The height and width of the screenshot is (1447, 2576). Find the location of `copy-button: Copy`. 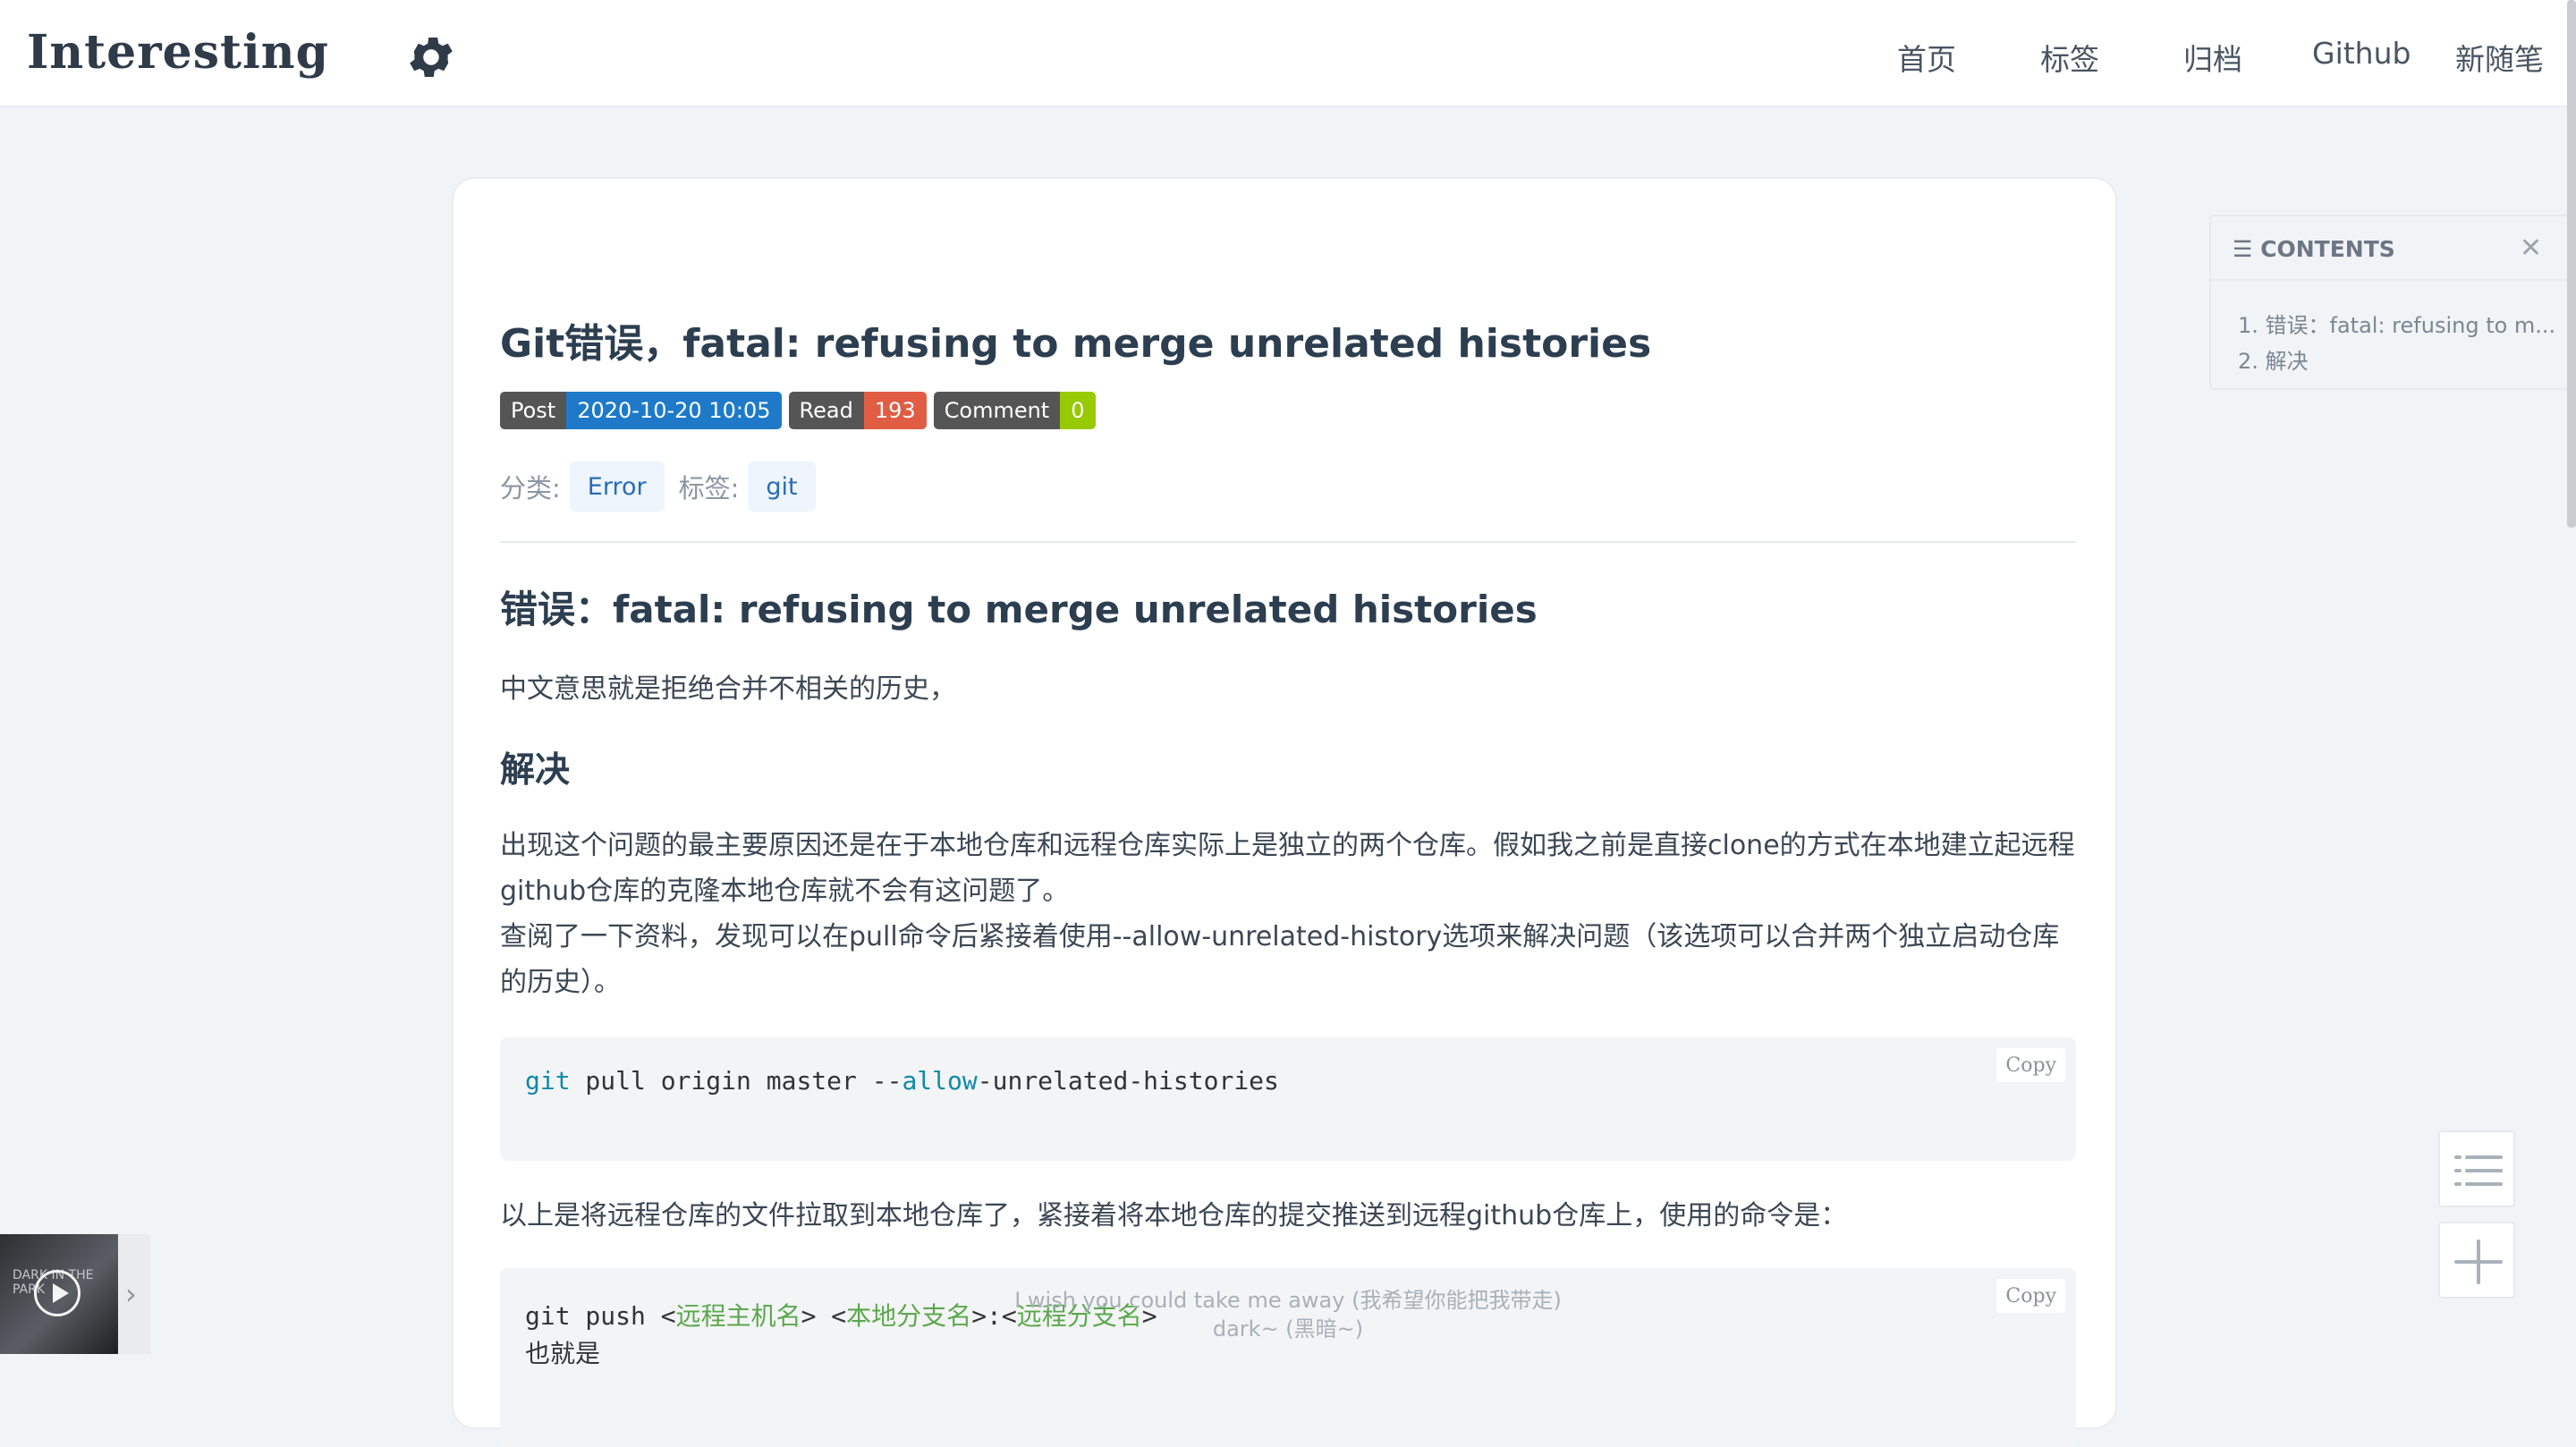

copy-button: Copy is located at coordinates (2030, 1065).